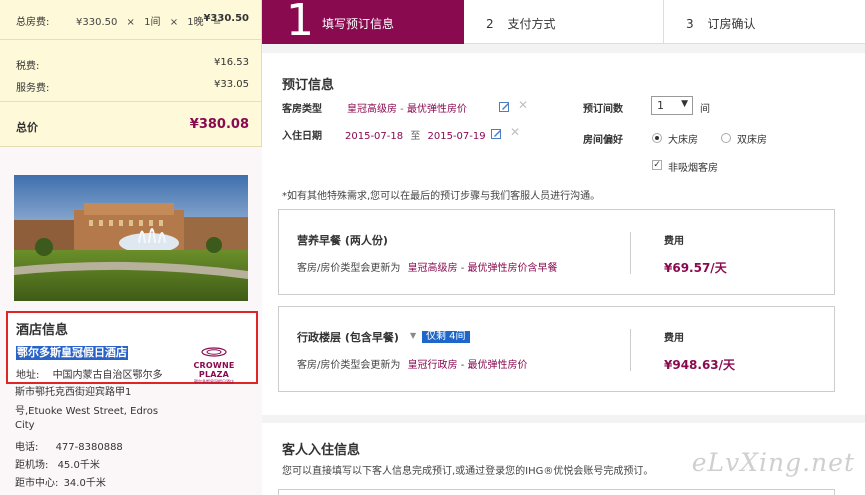 The width and height of the screenshot is (865, 495). I want to click on rooms-select: 1 ▼, so click(672, 105).